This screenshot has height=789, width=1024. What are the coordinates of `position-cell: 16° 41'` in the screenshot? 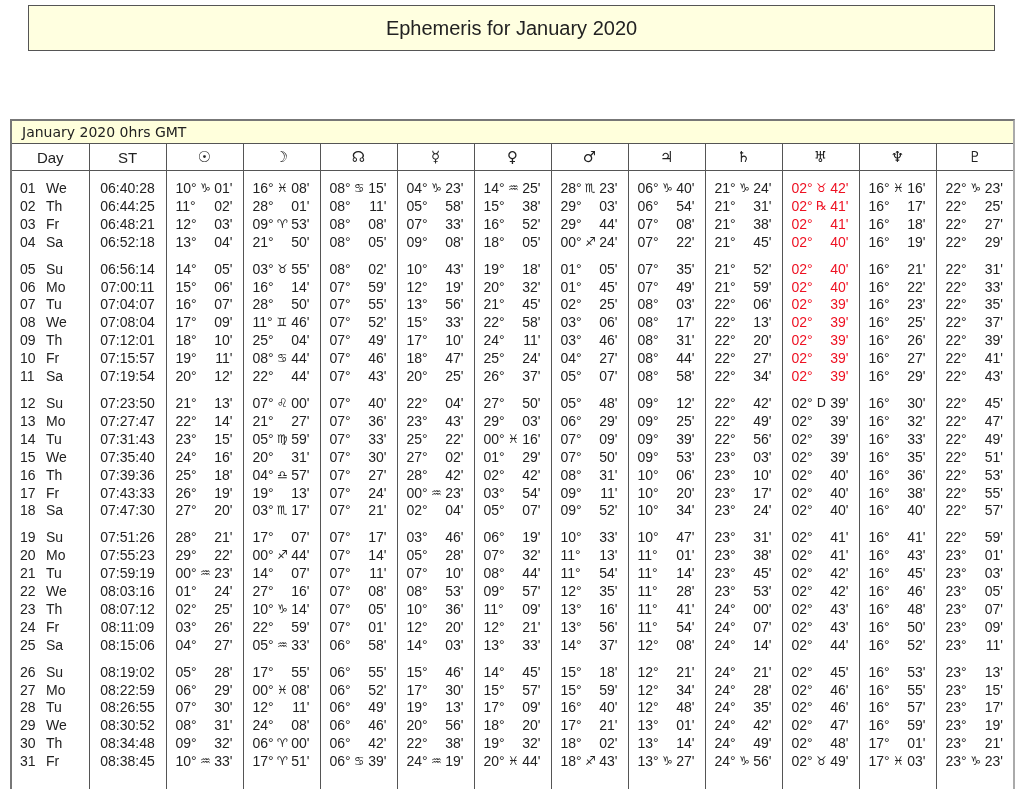 It's located at (897, 534).